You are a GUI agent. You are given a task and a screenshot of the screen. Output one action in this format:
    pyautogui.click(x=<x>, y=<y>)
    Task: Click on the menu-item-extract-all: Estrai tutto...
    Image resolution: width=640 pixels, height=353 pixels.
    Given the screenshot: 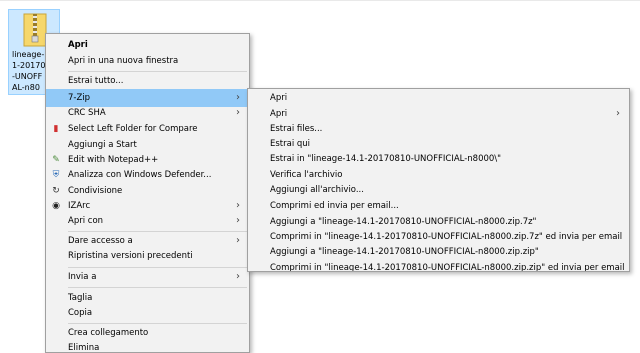 What is the action you would take?
    pyautogui.click(x=147, y=81)
    